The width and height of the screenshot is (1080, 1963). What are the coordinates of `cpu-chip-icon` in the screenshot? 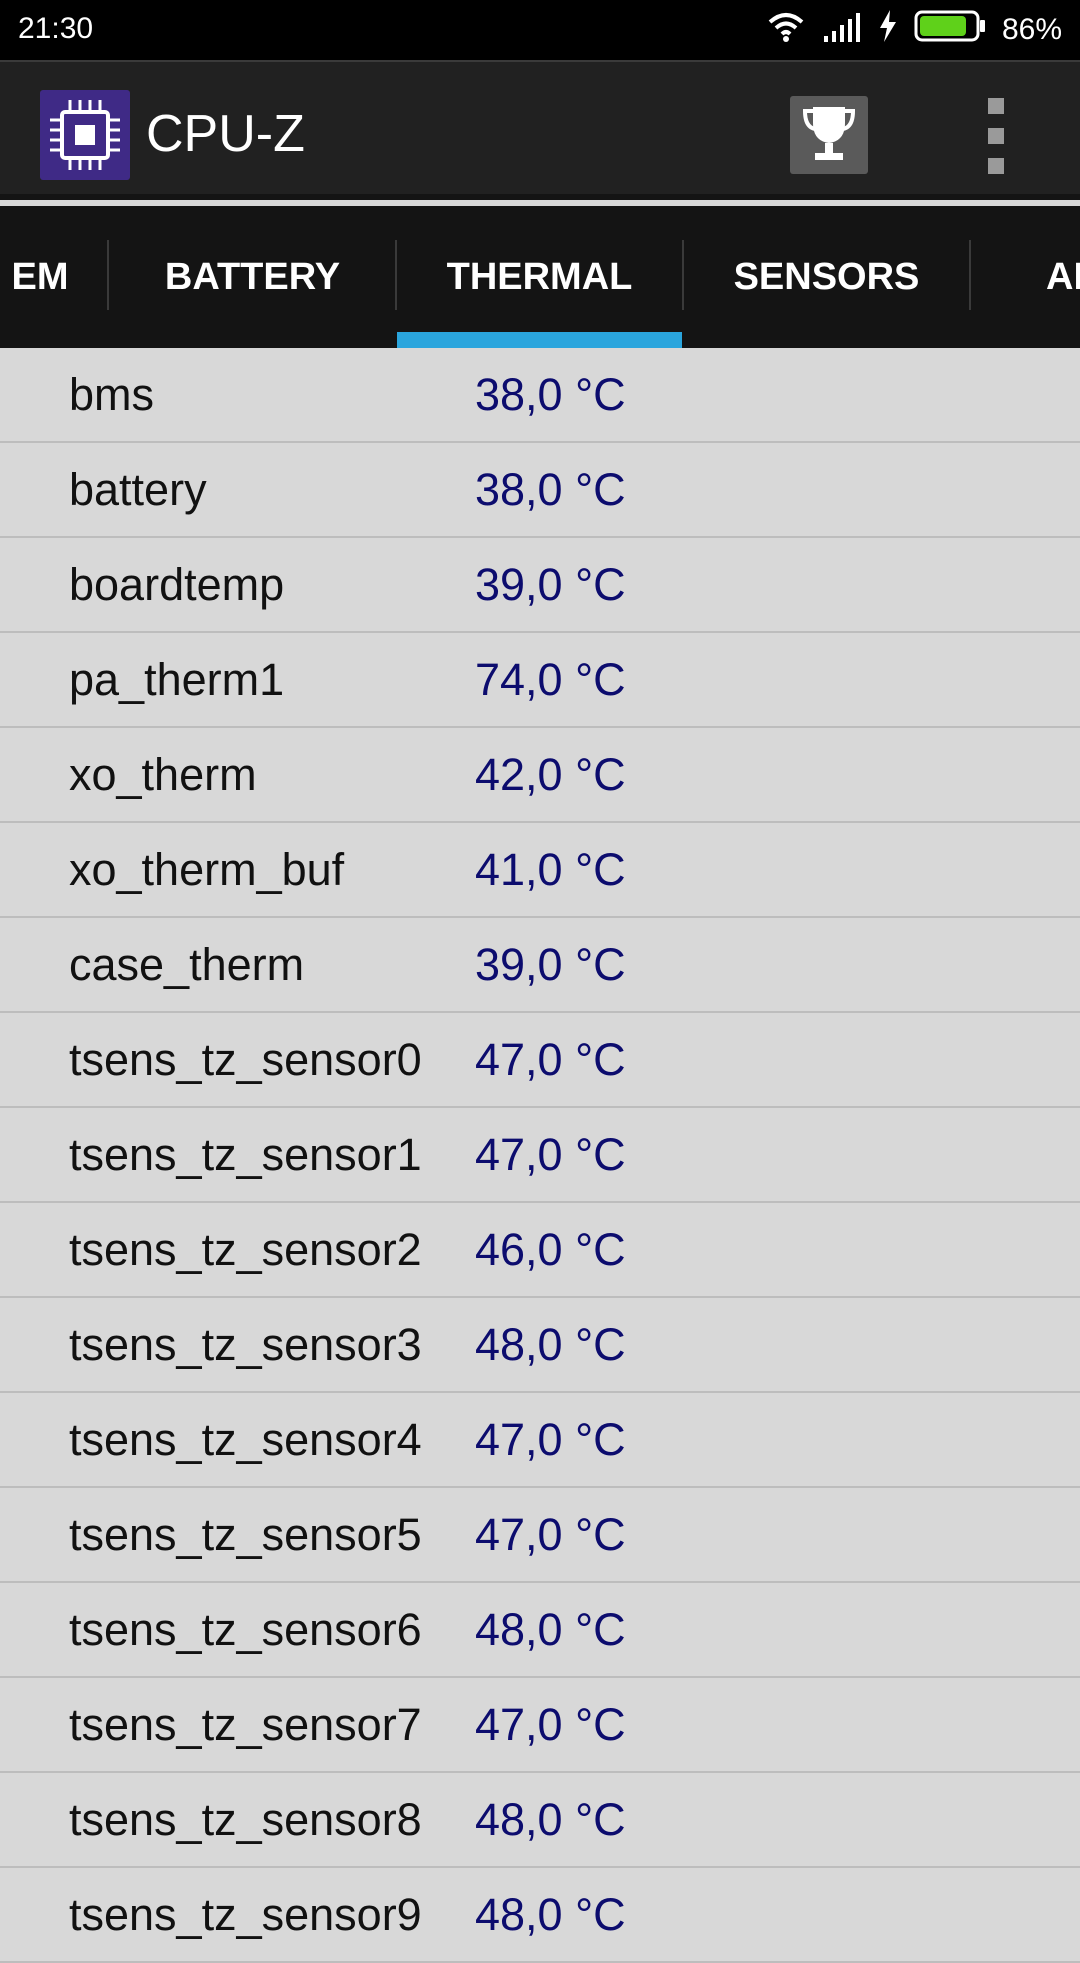 It's located at (85, 135).